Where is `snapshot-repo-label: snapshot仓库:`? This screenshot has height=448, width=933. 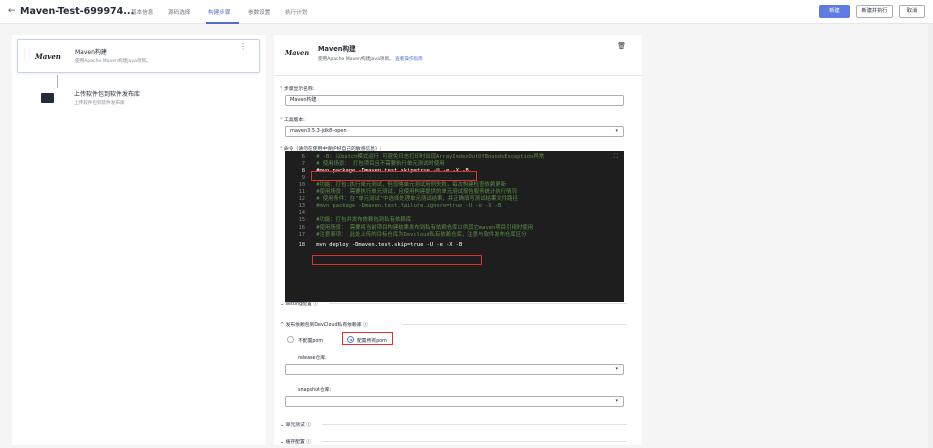 snapshot-repo-label: snapshot仓库: is located at coordinates (315, 390).